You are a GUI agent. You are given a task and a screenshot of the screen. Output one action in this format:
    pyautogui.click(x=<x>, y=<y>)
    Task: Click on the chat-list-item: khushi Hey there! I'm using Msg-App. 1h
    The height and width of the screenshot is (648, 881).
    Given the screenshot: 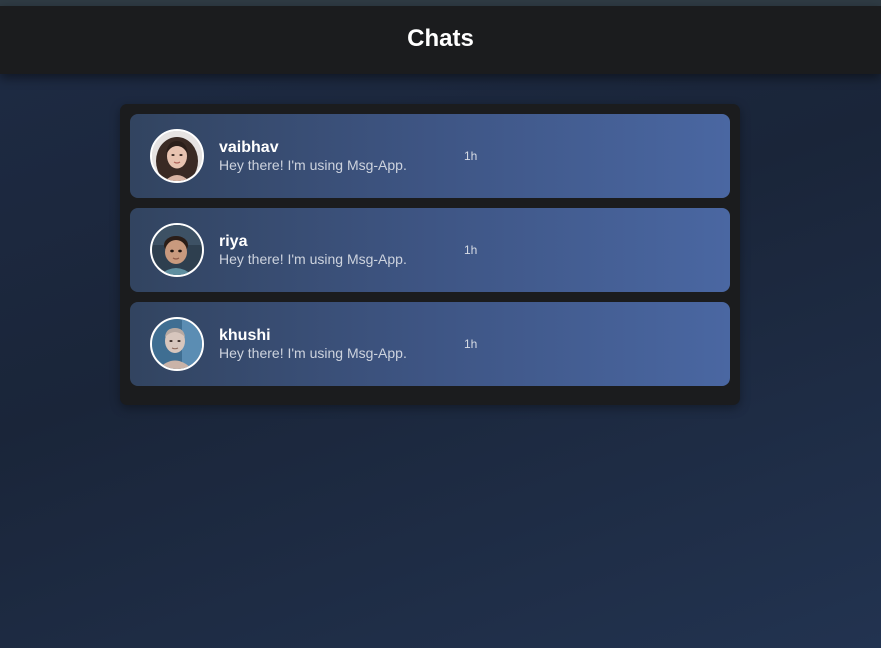 What is the action you would take?
    pyautogui.click(x=430, y=344)
    